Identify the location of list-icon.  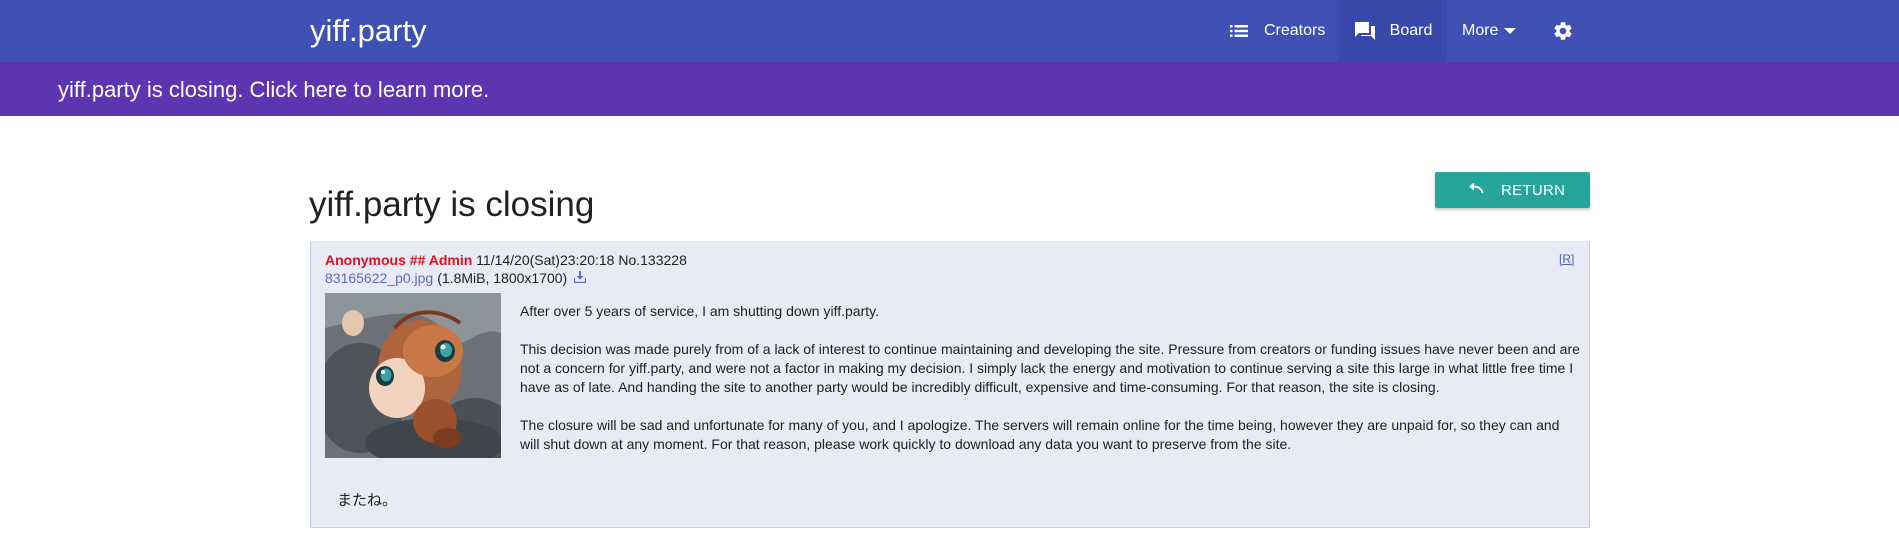
(1239, 31).